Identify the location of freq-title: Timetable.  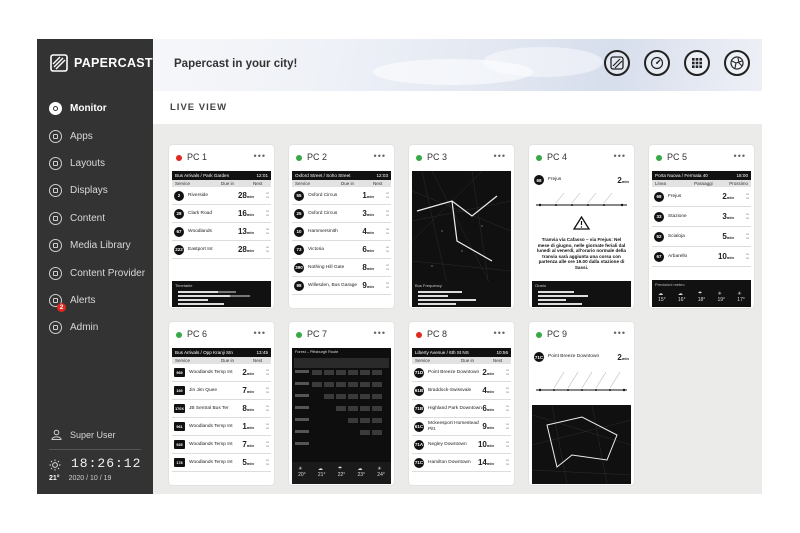
(184, 285).